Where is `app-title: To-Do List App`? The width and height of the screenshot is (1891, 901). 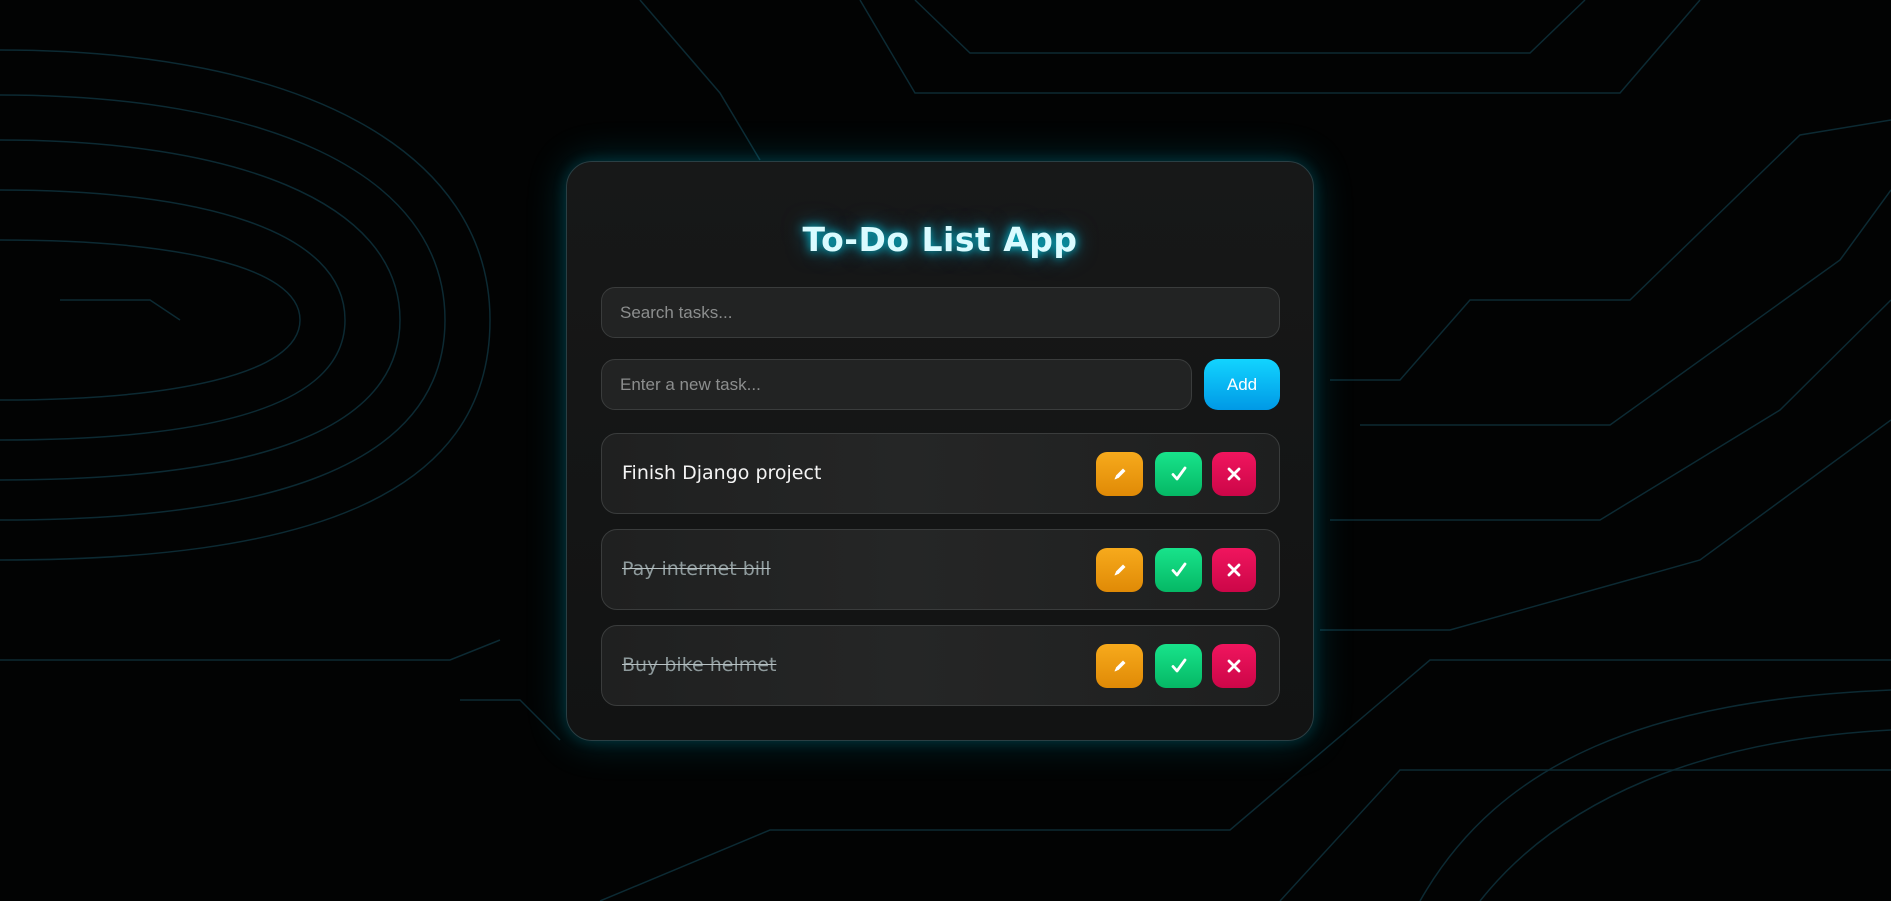
app-title: To-Do List App is located at coordinates (940, 239).